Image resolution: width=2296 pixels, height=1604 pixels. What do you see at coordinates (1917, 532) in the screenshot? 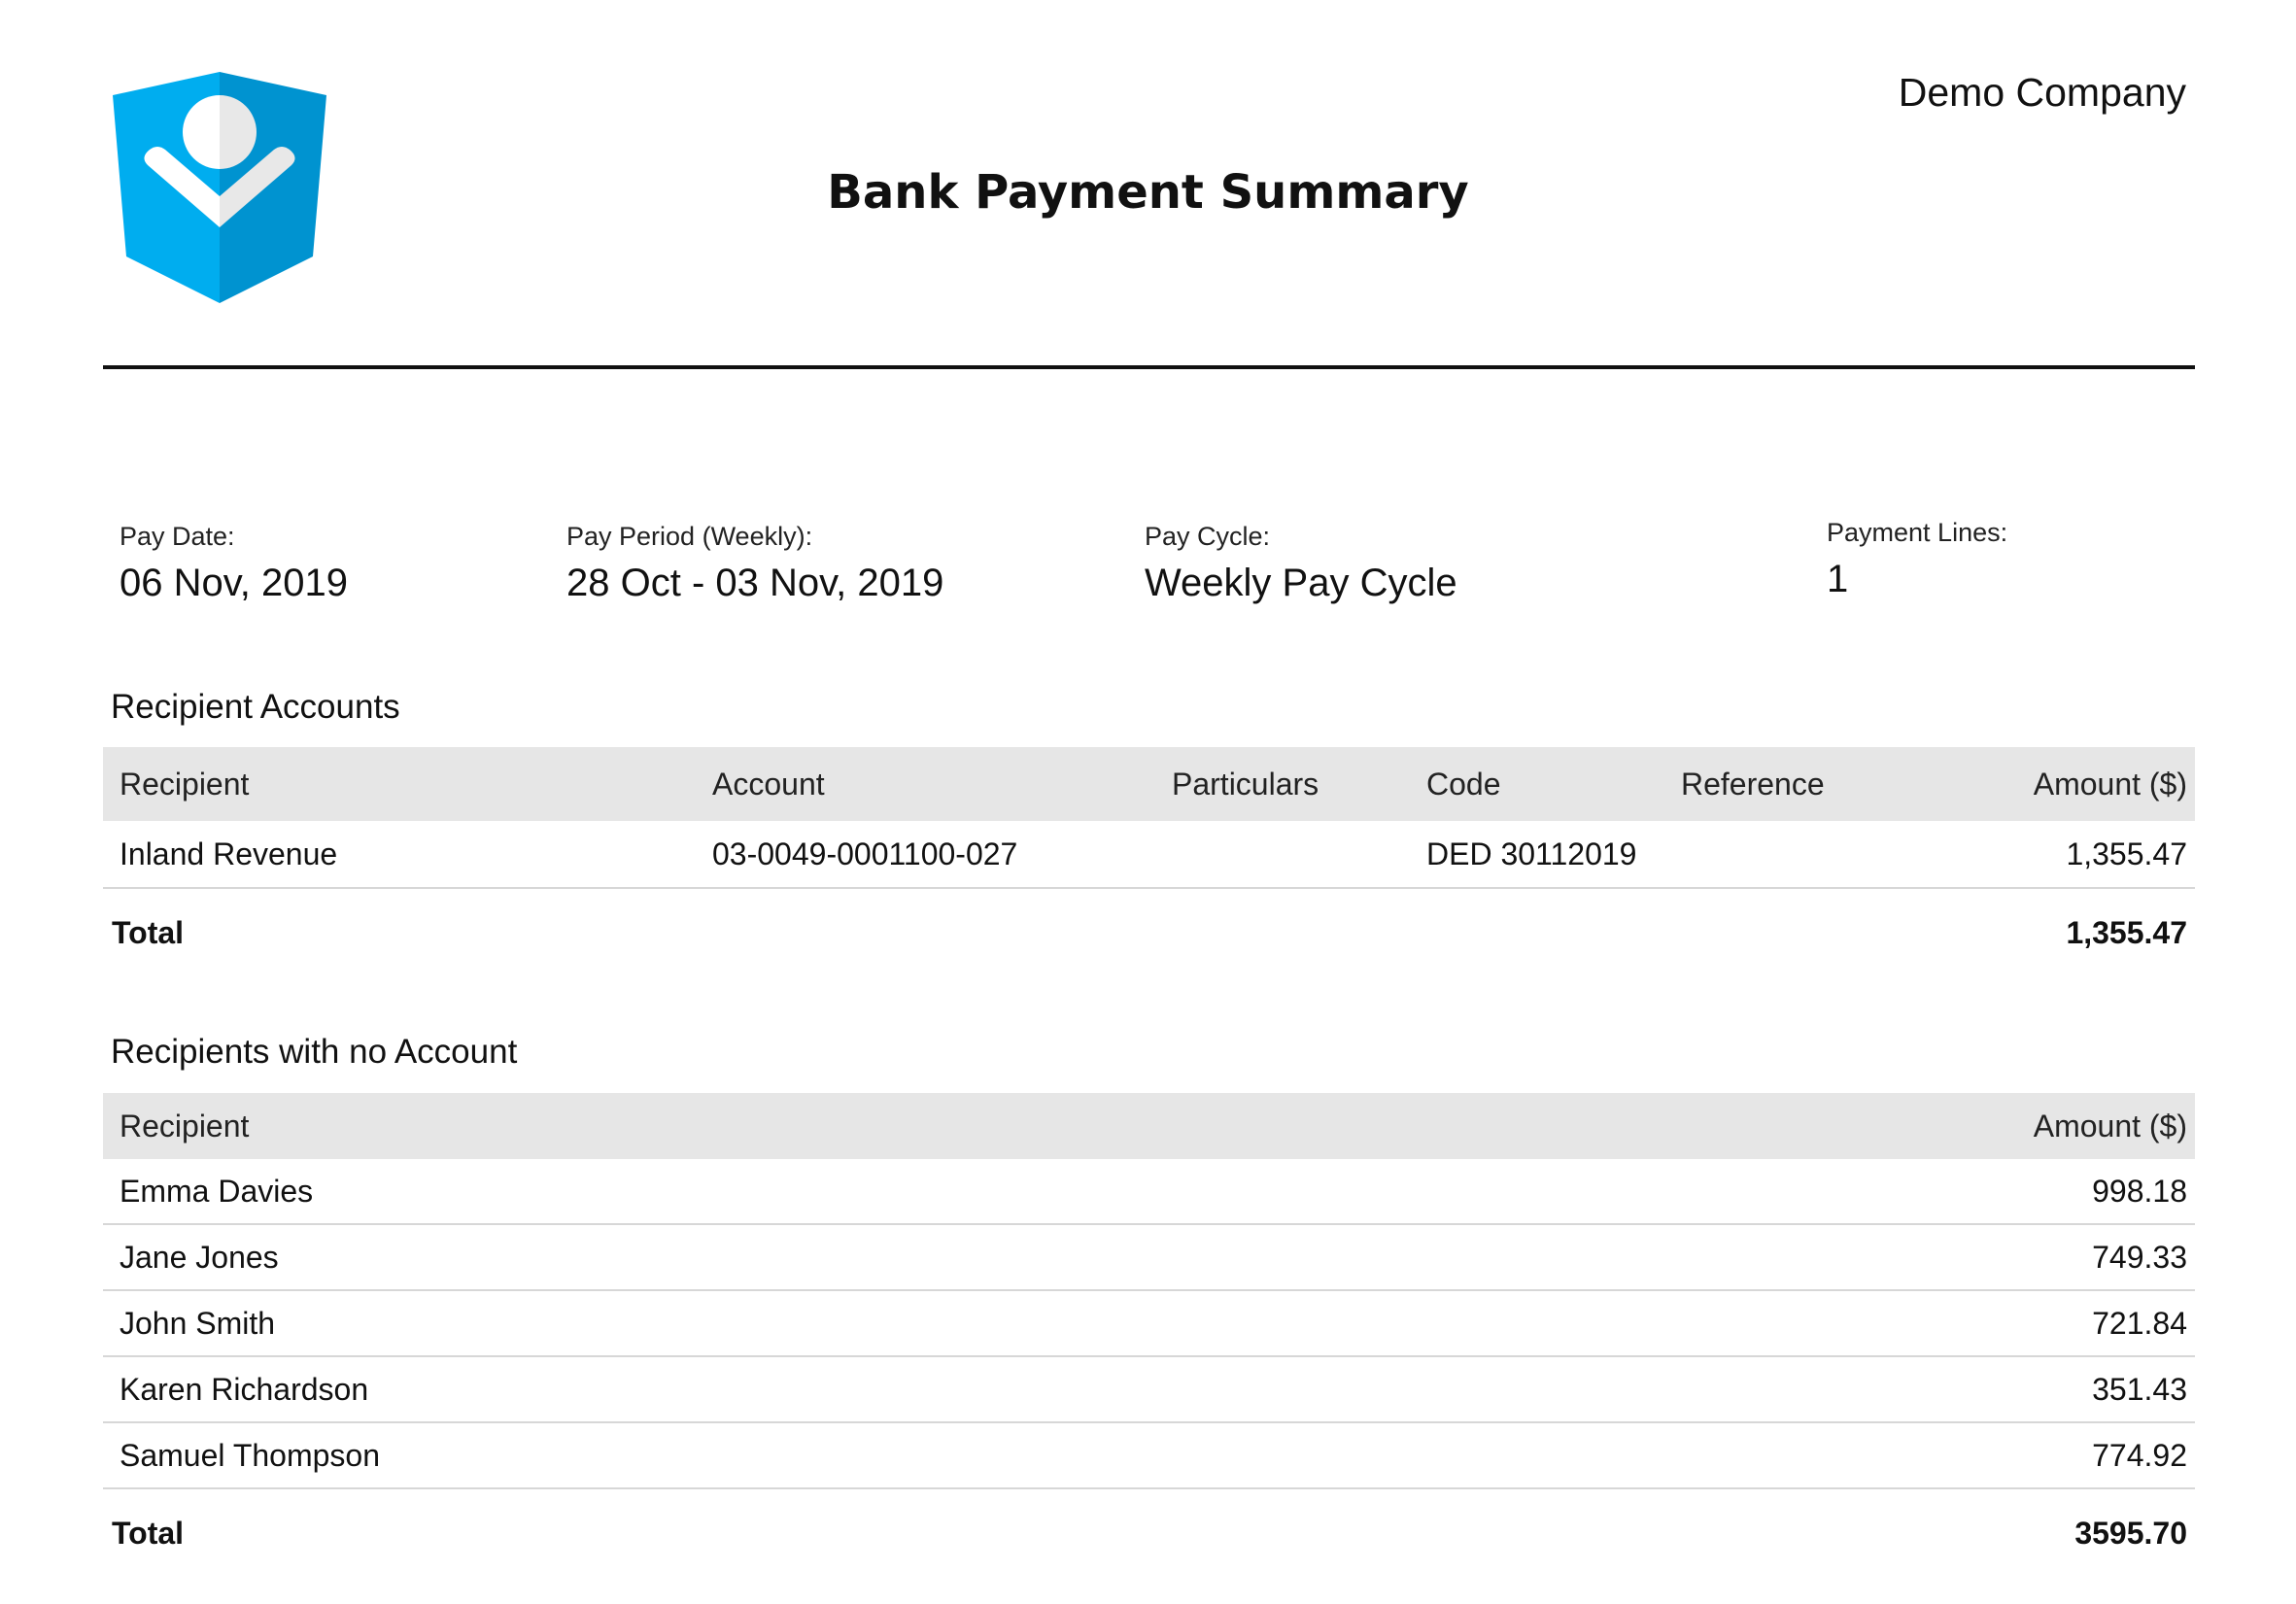
I see `payment-lines-label: Payment Lines:` at bounding box center [1917, 532].